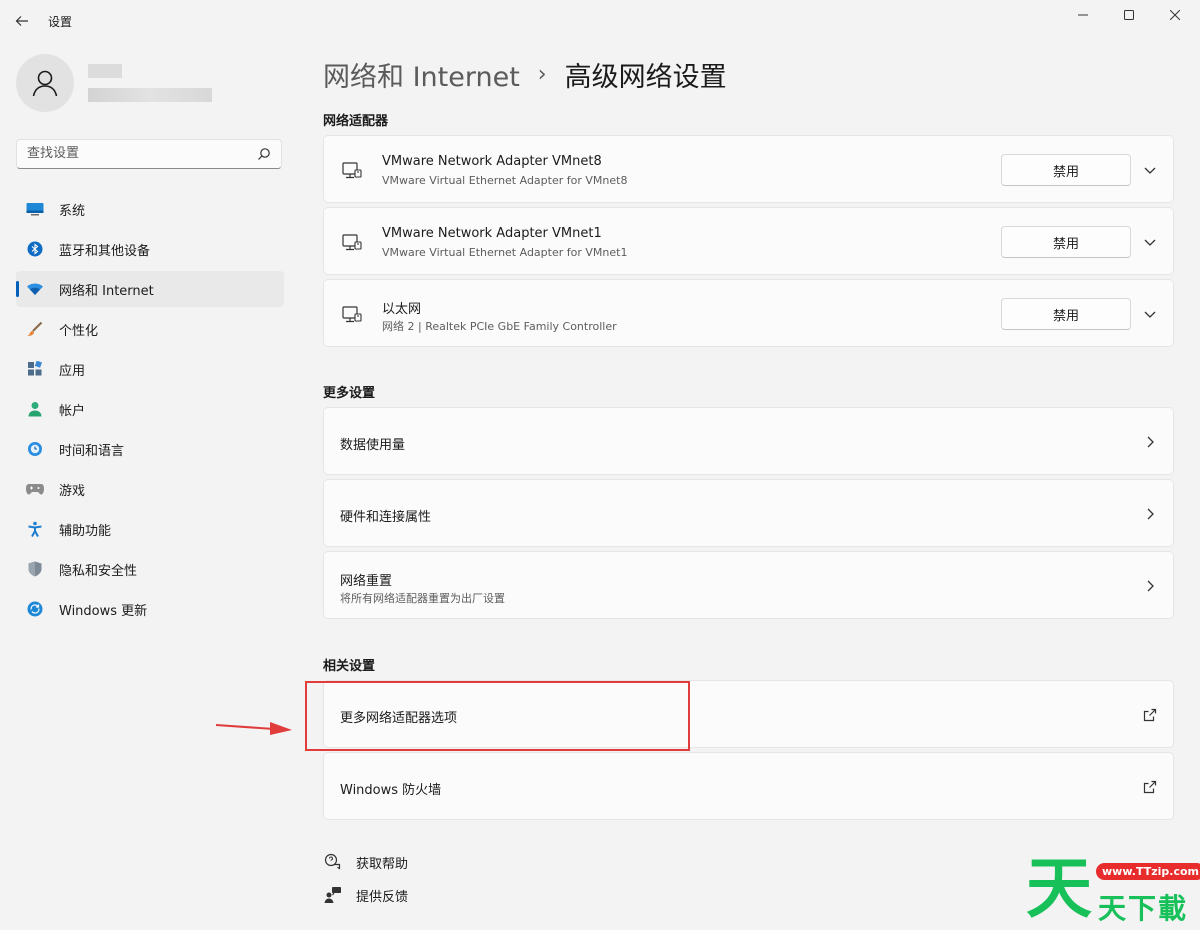 Image resolution: width=1200 pixels, height=930 pixels. What do you see at coordinates (748, 441) in the screenshot?
I see `setting-data-usage: 数据使用量` at bounding box center [748, 441].